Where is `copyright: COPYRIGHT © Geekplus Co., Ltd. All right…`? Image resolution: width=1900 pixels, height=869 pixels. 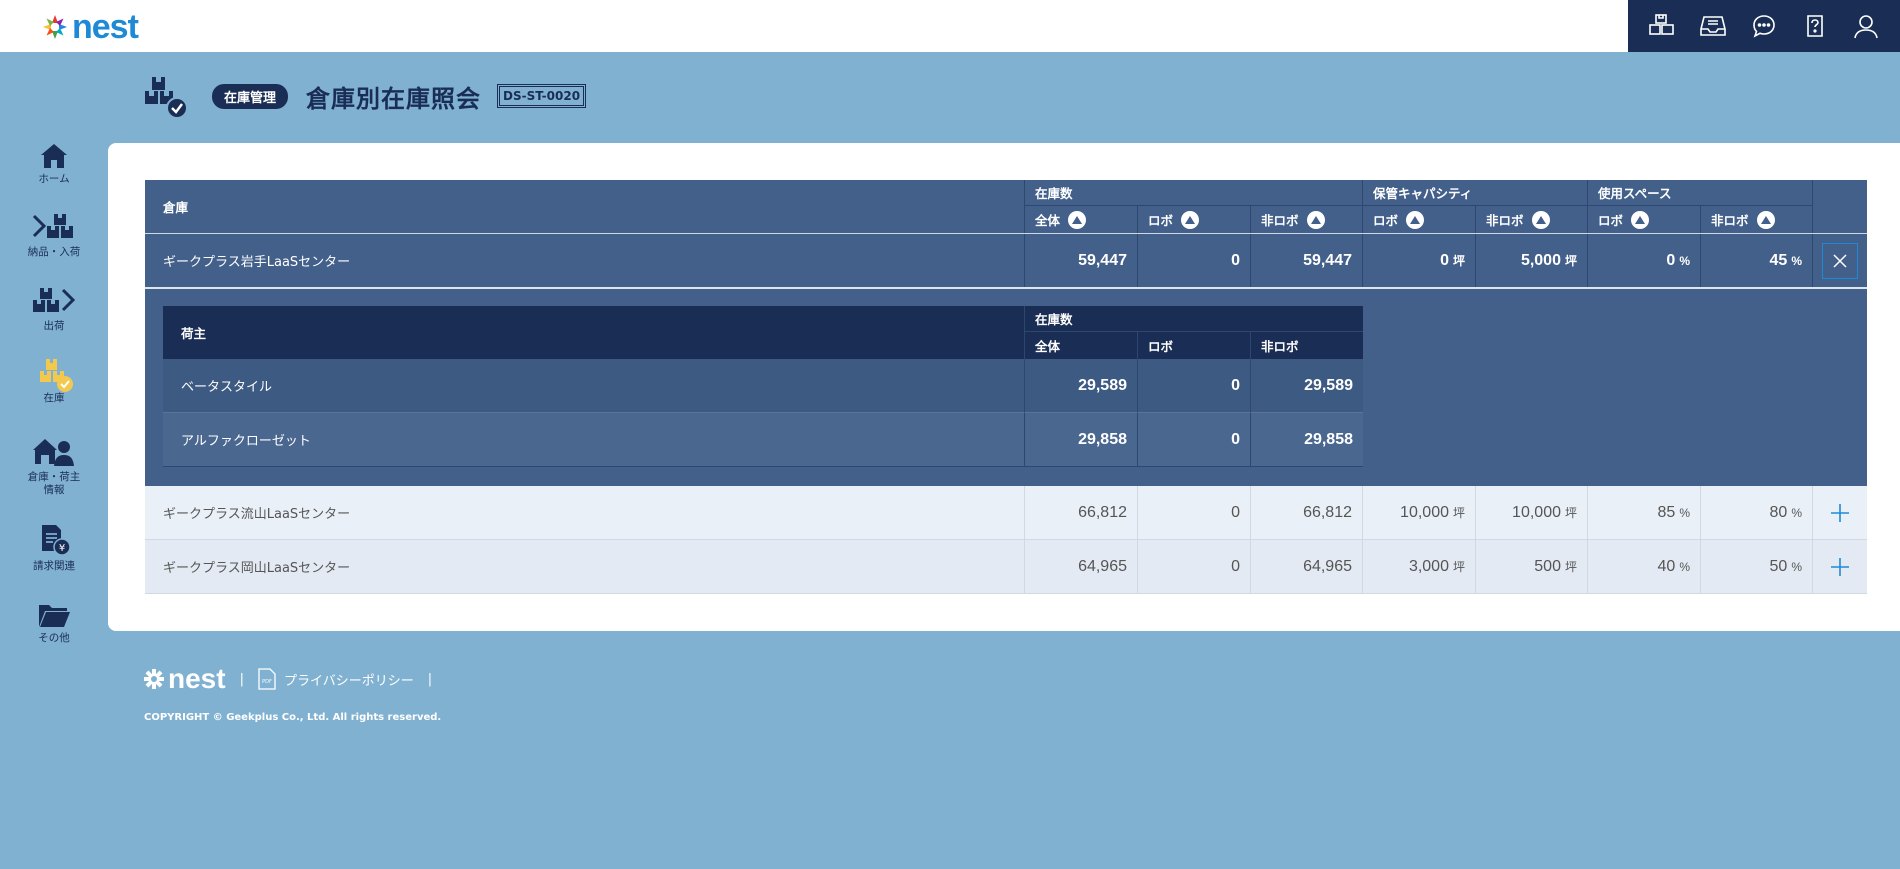 copyright: COPYRIGHT © Geekplus Co., Ltd. All right… is located at coordinates (293, 717).